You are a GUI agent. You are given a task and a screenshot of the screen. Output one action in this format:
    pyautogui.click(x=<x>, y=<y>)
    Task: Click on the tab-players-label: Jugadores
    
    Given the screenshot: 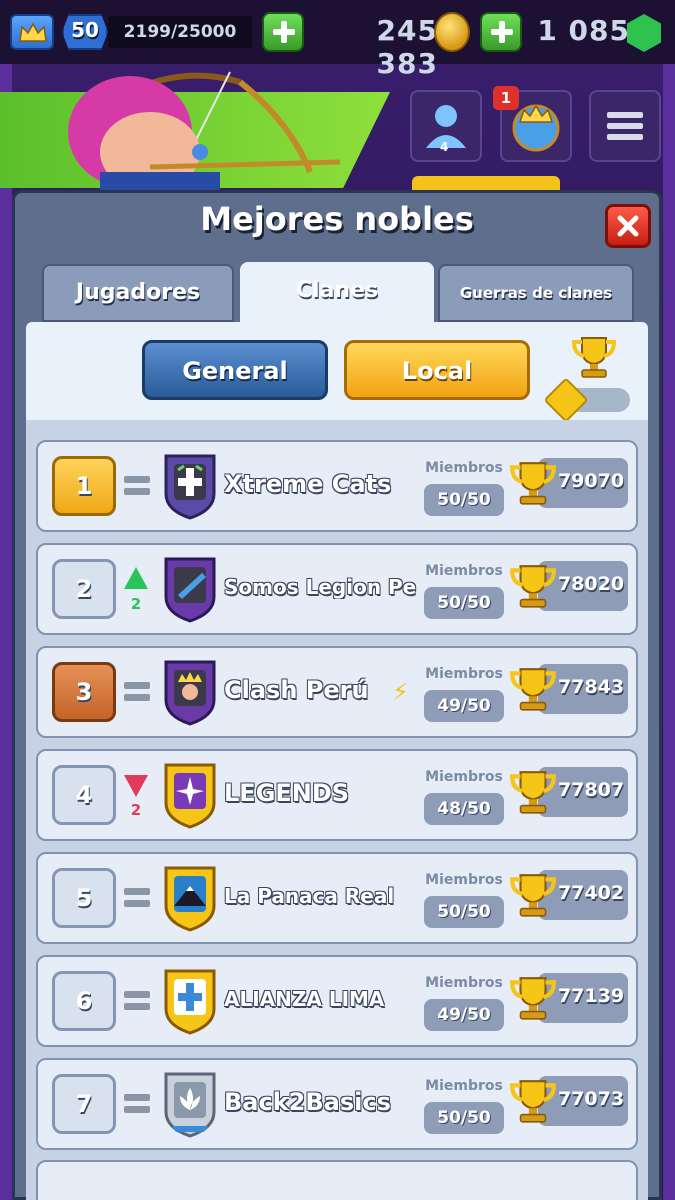 What is the action you would take?
    pyautogui.click(x=138, y=292)
    